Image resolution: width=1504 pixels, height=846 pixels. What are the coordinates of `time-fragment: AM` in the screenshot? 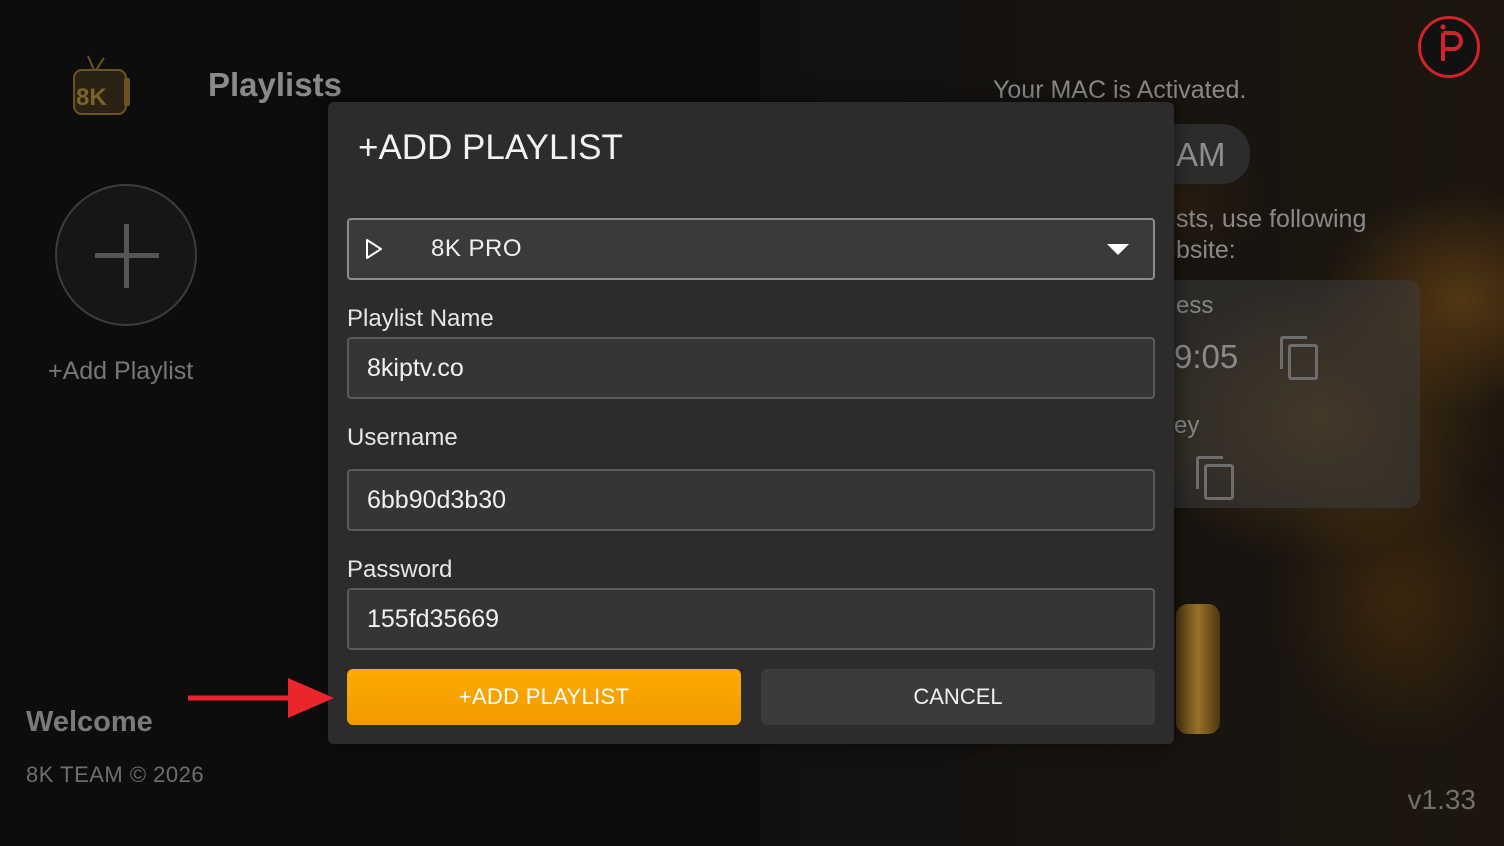 It's located at (1201, 154).